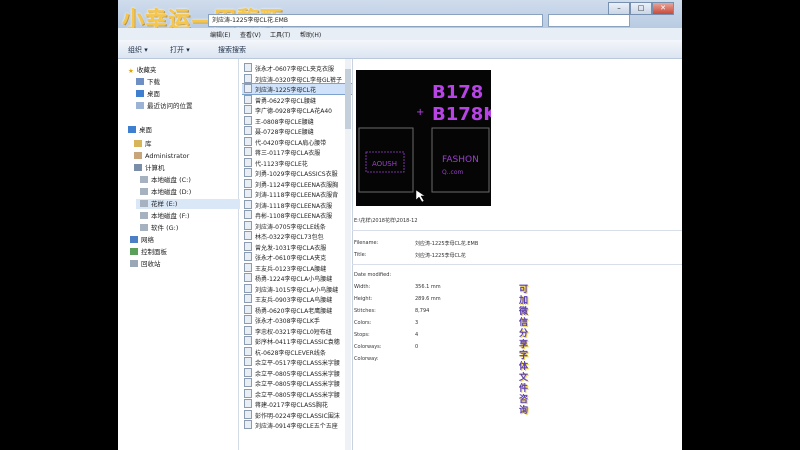 The image size is (800, 450). What do you see at coordinates (457, 92) in the screenshot?
I see `preview-label-top: B178` at bounding box center [457, 92].